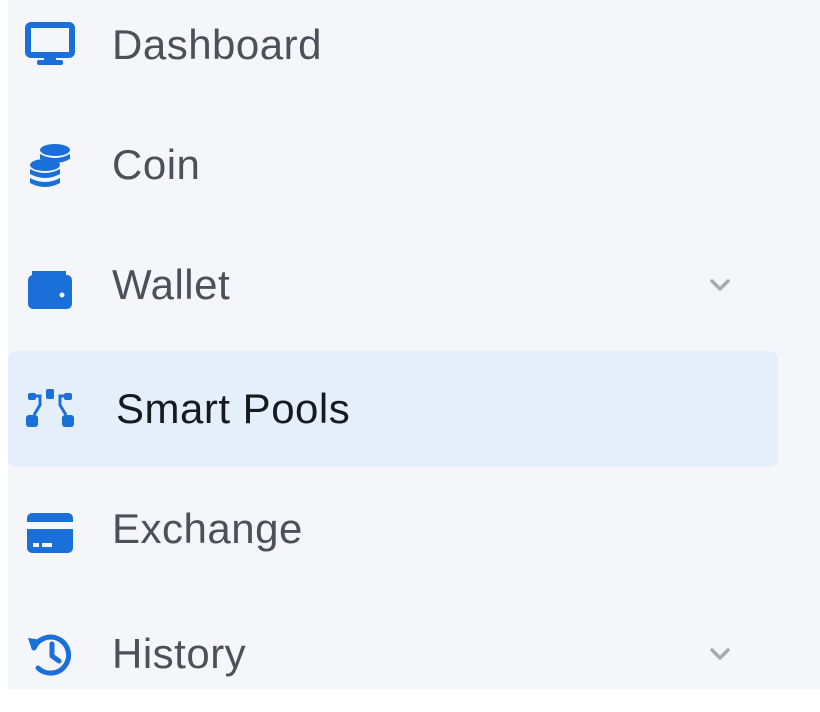  What do you see at coordinates (179, 653) in the screenshot?
I see `sidebar-item-label: History` at bounding box center [179, 653].